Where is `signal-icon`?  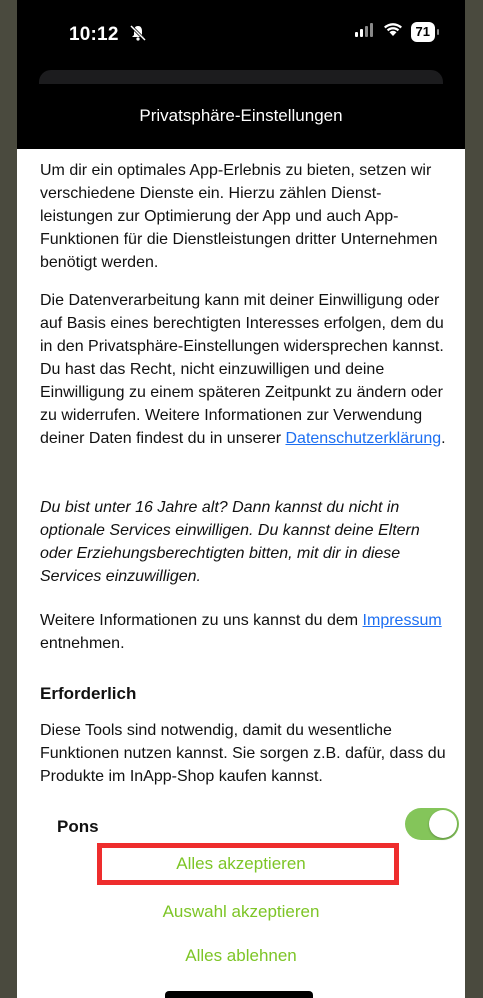
signal-icon is located at coordinates (364, 32).